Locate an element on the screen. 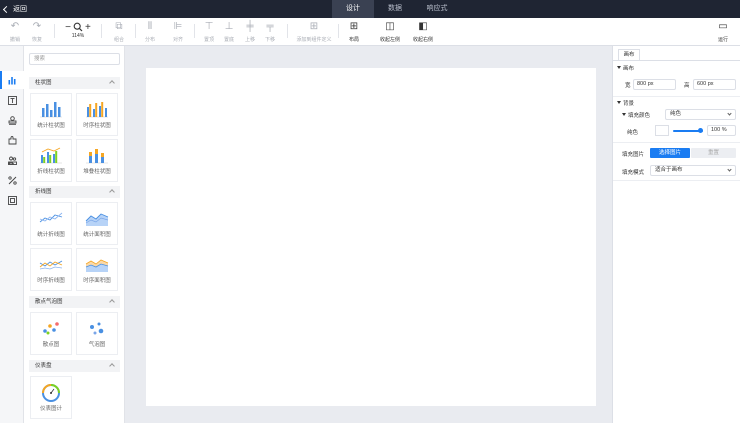 This screenshot has width=740, height=423. height-label: 高 is located at coordinates (687, 86).